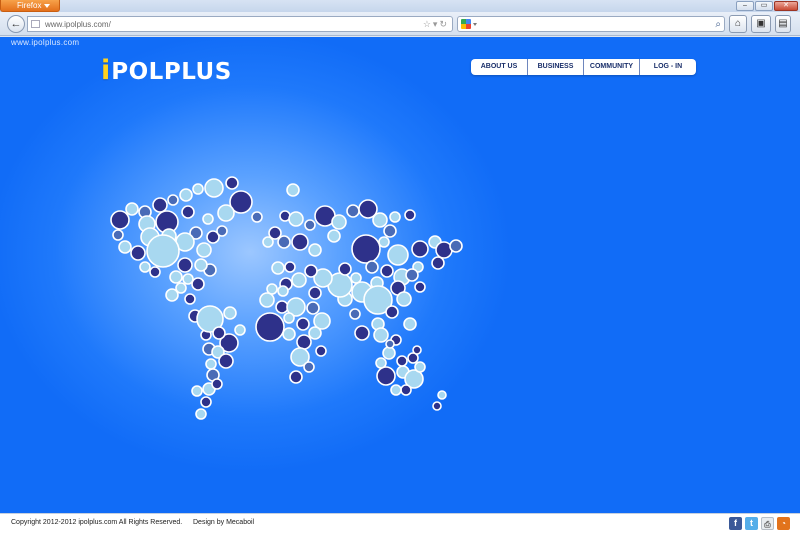 The width and height of the screenshot is (800, 533). Describe the element at coordinates (745, 6) in the screenshot. I see `minimize-button: –` at that location.